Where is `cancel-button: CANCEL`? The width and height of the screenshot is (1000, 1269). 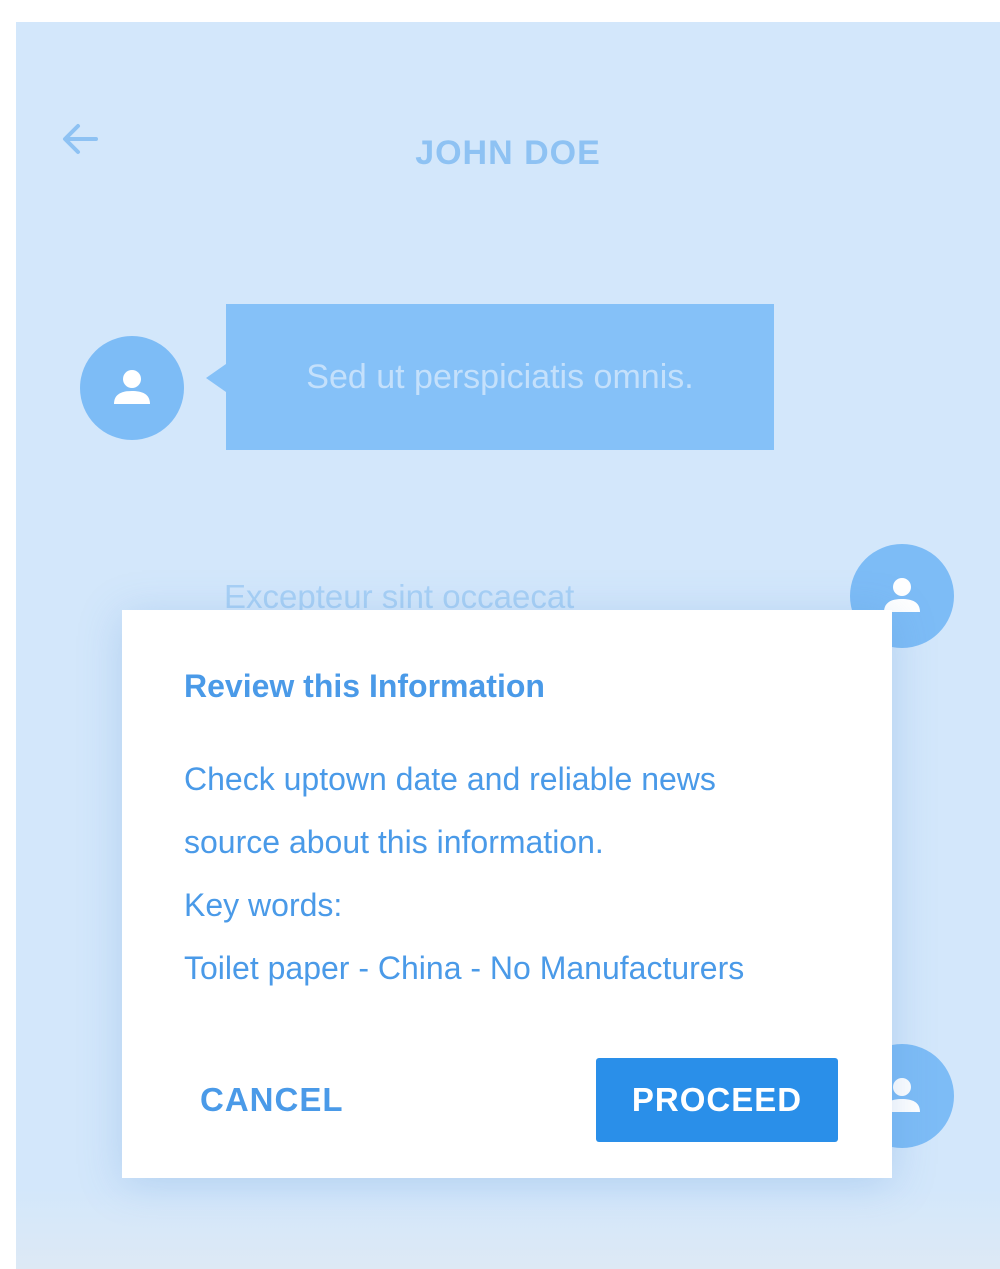
cancel-button: CANCEL is located at coordinates (272, 1100).